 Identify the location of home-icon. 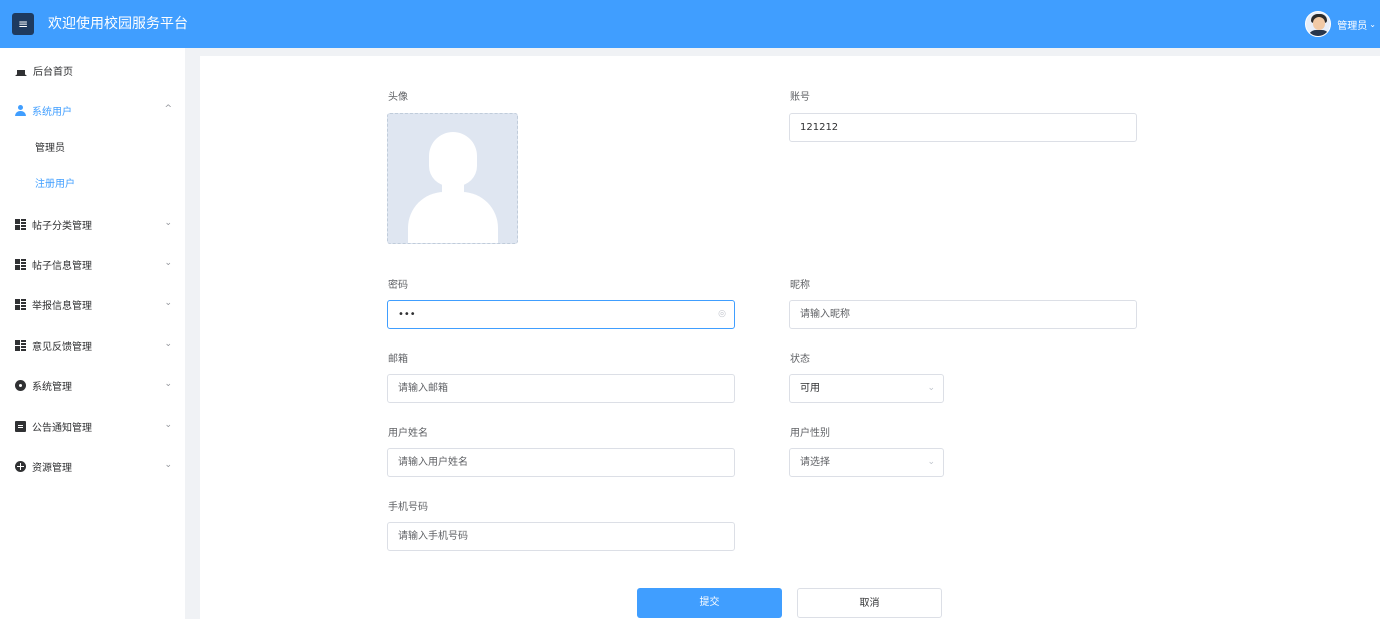
(21, 70).